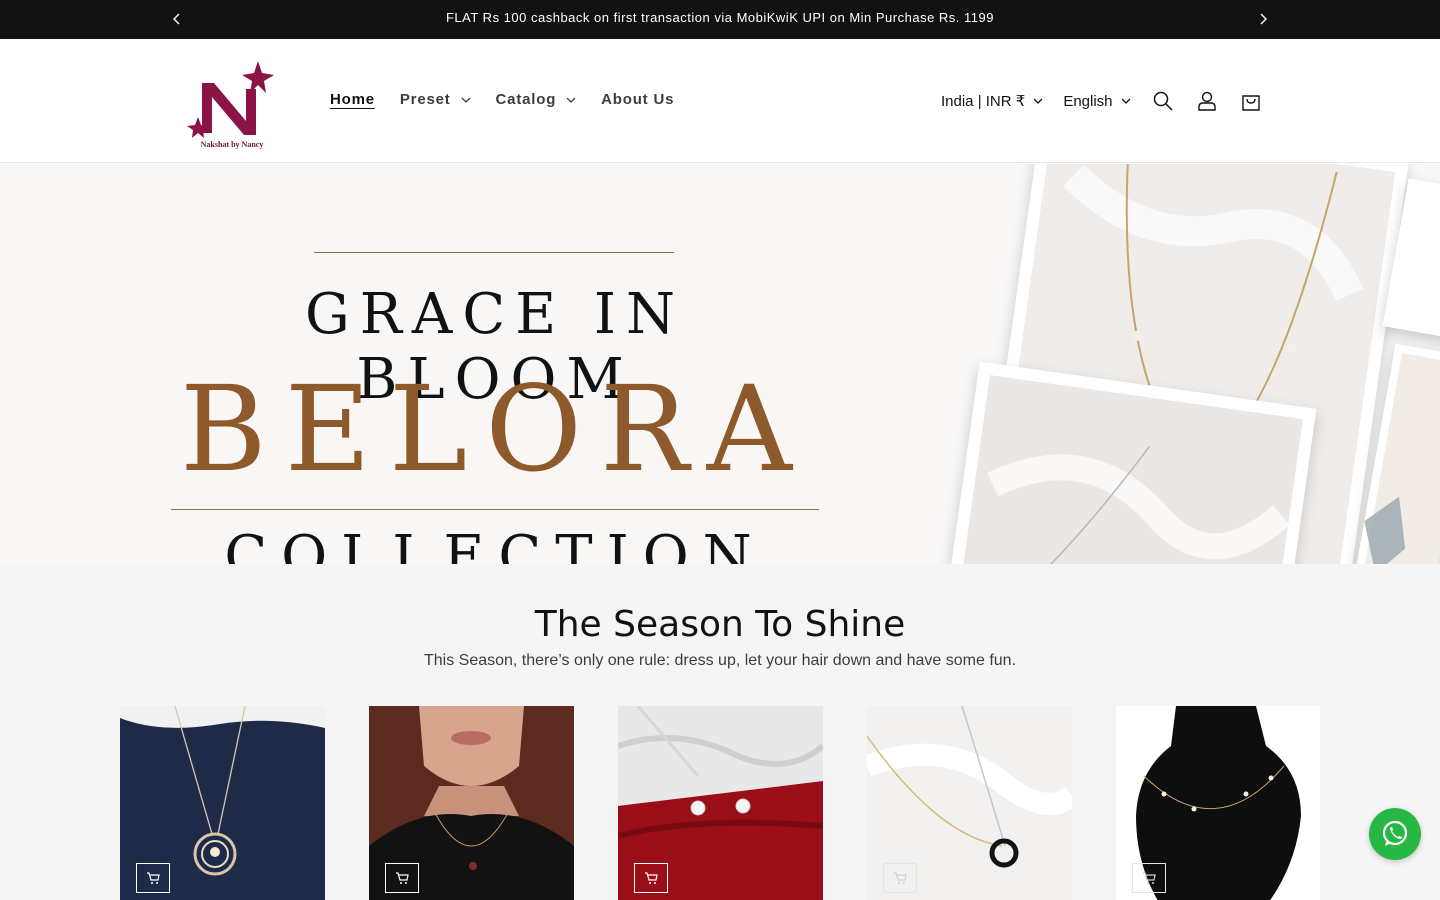  I want to click on main-nav: Home Preset Catalog About Us, so click(514, 99).